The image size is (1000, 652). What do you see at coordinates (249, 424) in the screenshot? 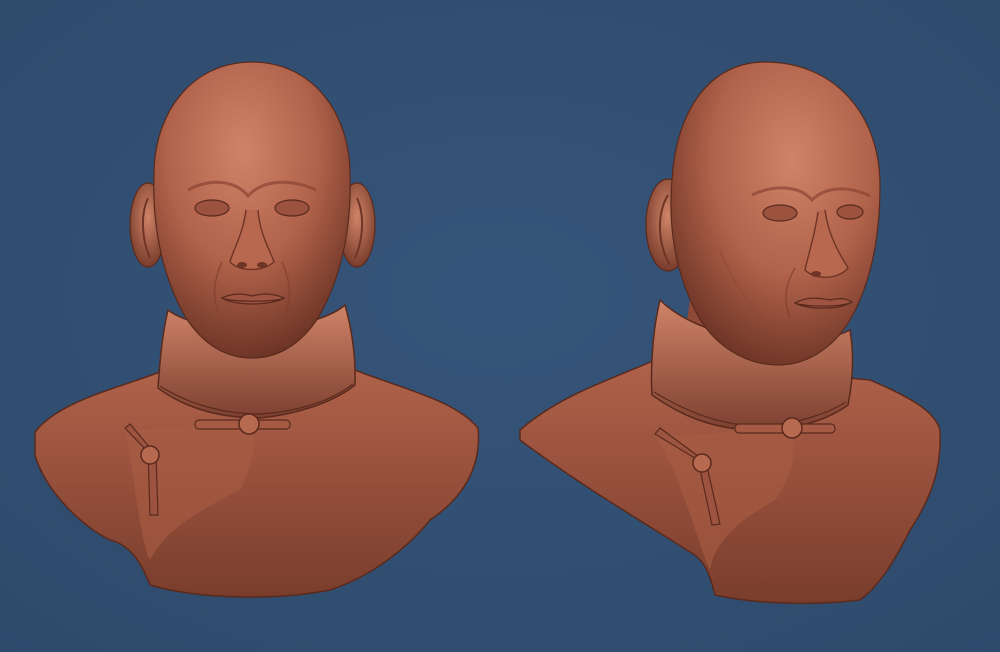
I see `collar-button-front` at bounding box center [249, 424].